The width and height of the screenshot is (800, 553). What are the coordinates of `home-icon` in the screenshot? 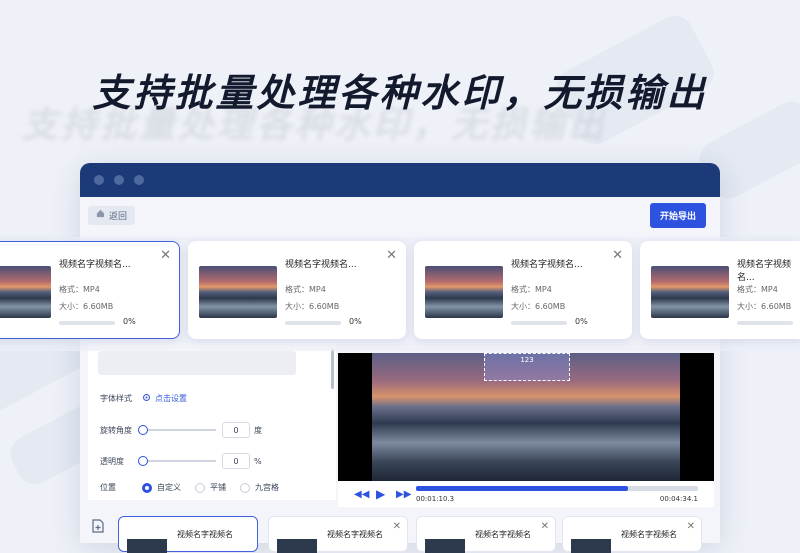 It's located at (100, 215).